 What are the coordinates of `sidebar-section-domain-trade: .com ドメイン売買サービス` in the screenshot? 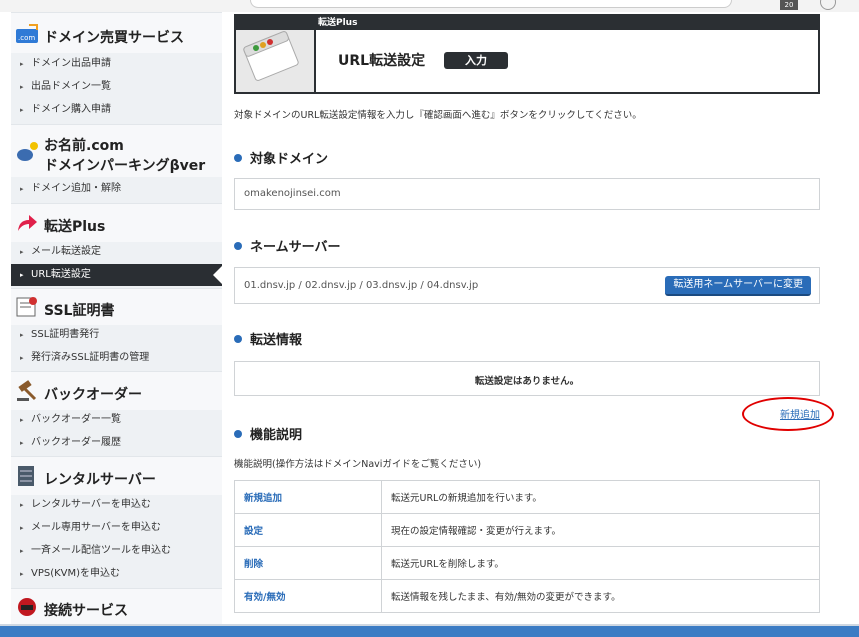 It's located at (116, 32).